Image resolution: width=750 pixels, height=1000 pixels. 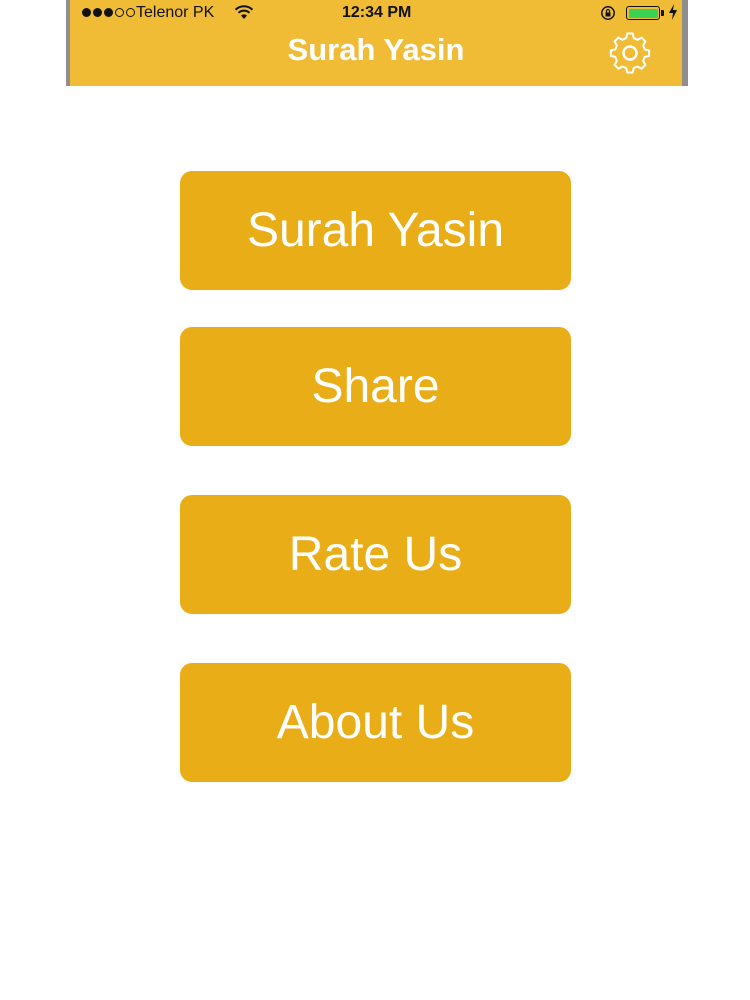 I want to click on status-bar: Telenor PK 12:34 PM, so click(x=376, y=13).